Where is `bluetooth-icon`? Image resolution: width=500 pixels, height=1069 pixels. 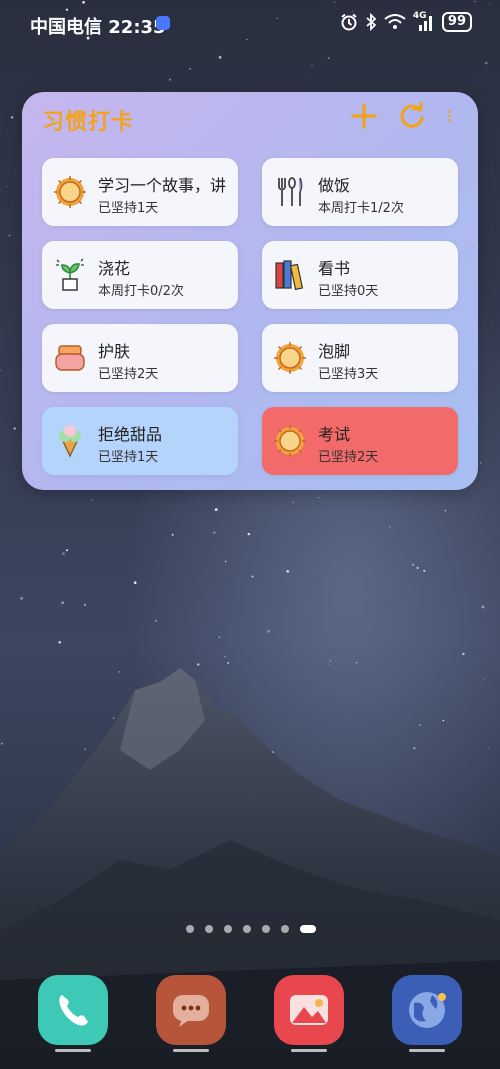 bluetooth-icon is located at coordinates (371, 22).